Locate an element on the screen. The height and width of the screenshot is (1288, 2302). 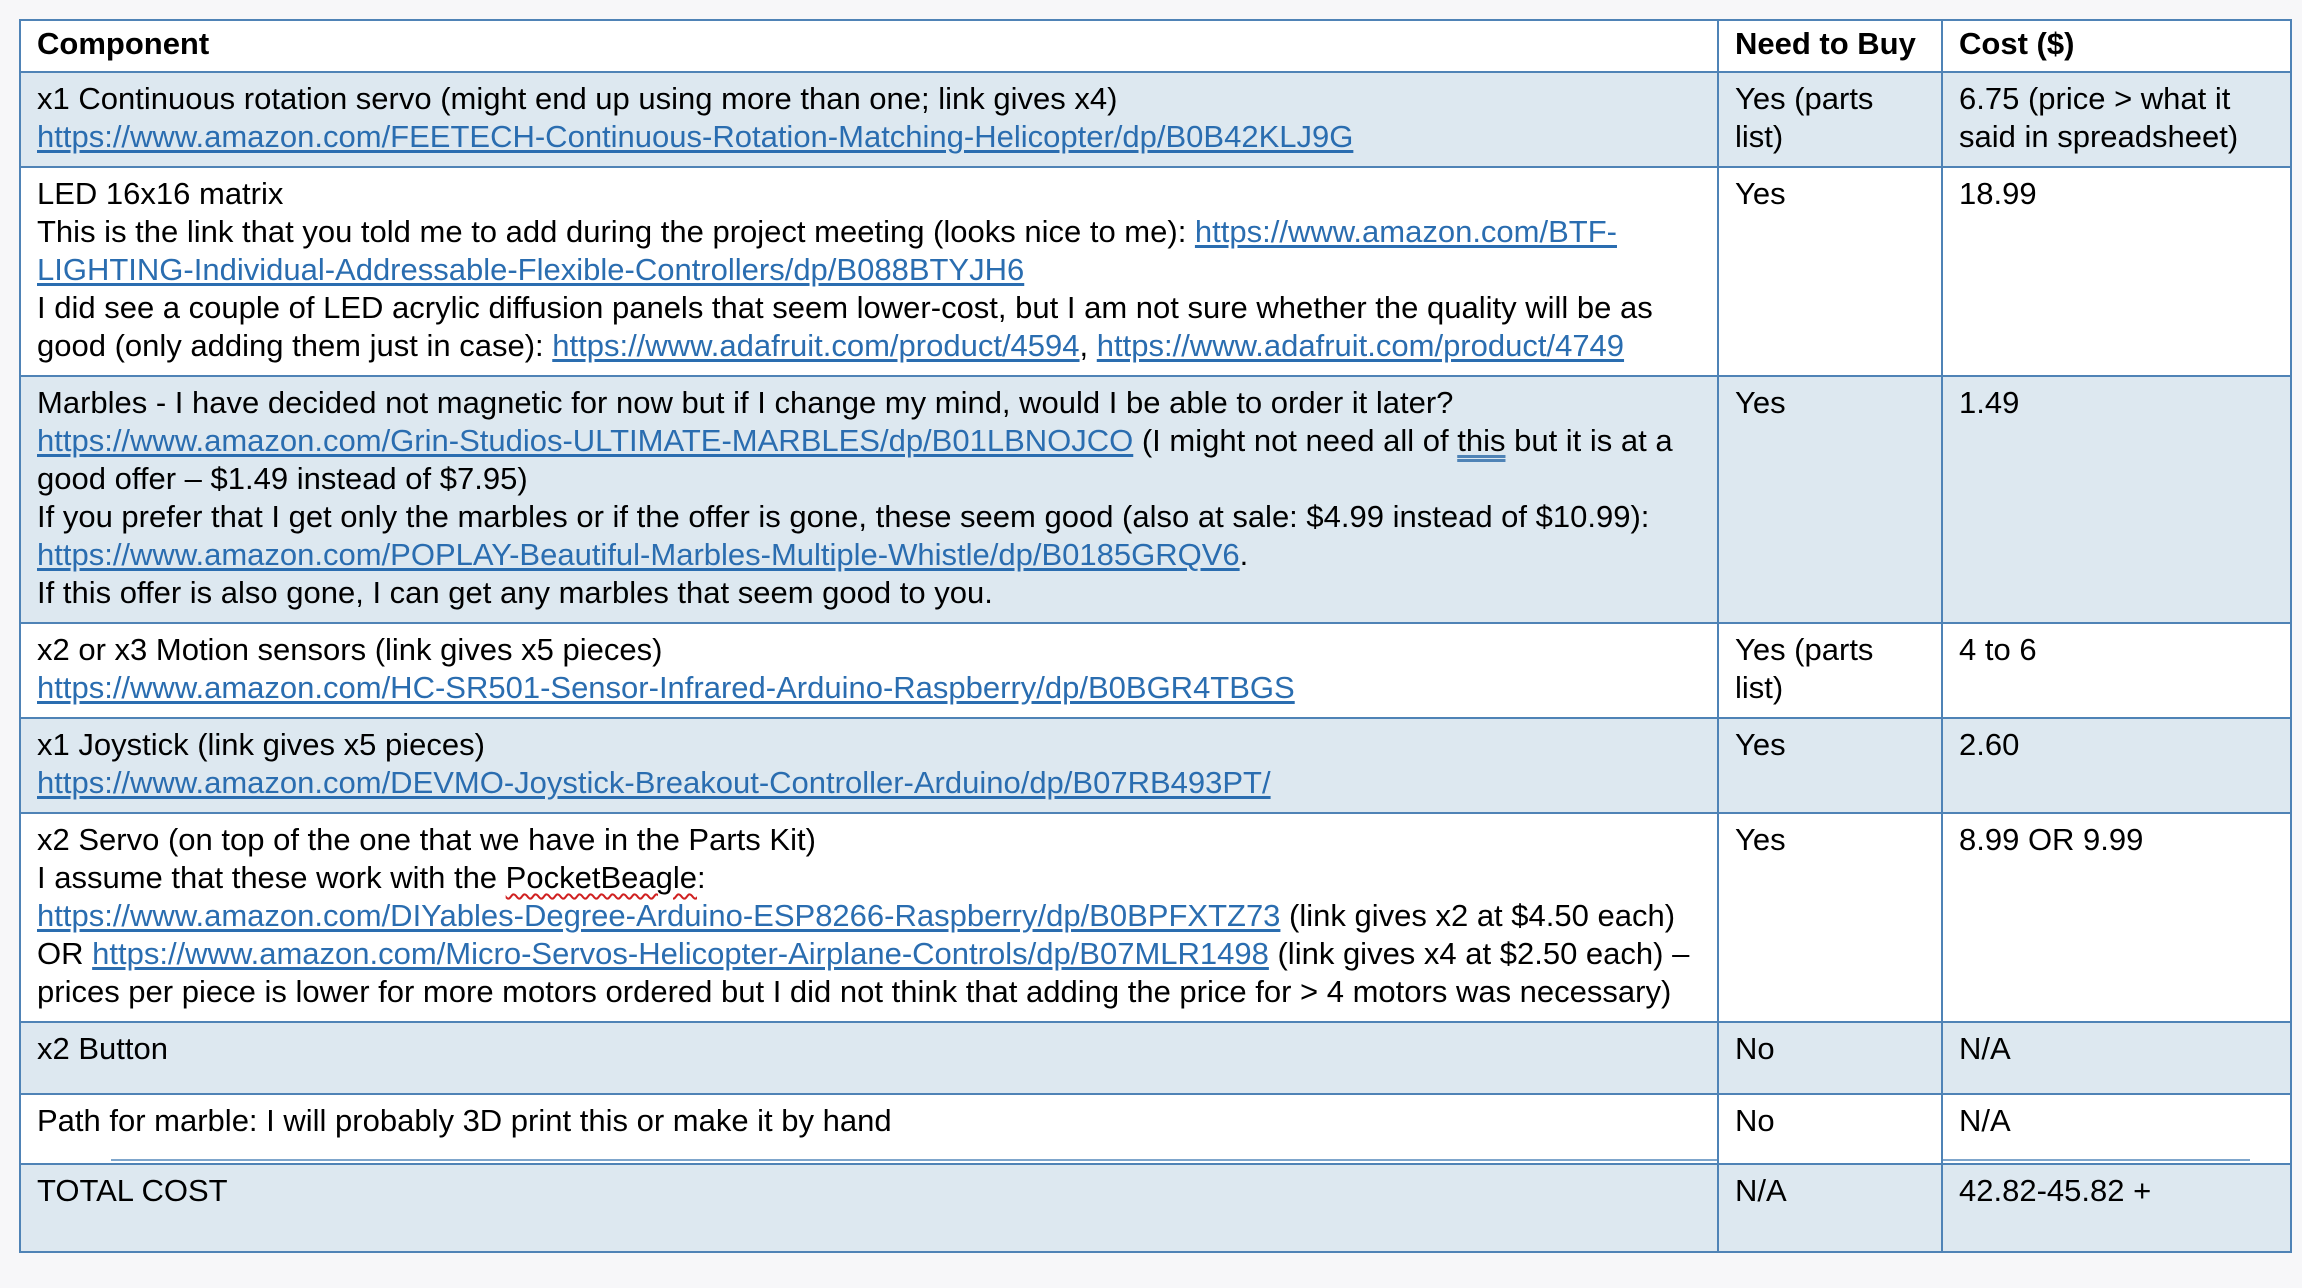
cost-text: N/A is located at coordinates (1985, 1120).